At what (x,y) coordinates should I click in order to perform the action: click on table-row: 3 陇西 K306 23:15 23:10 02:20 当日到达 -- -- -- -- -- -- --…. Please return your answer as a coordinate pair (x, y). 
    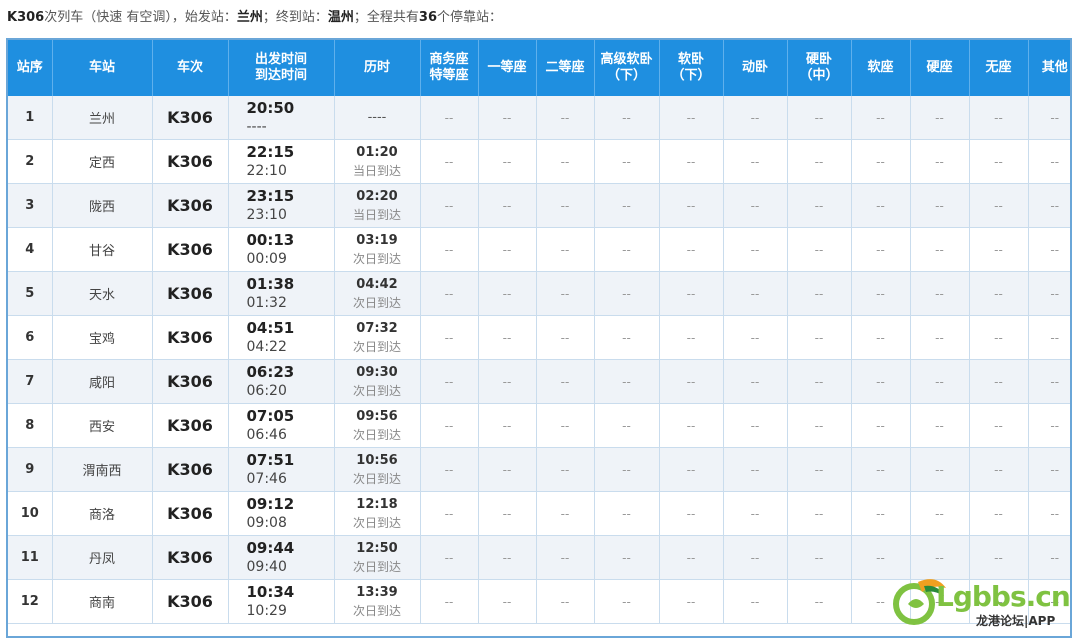
    Looking at the image, I should click on (539, 205).